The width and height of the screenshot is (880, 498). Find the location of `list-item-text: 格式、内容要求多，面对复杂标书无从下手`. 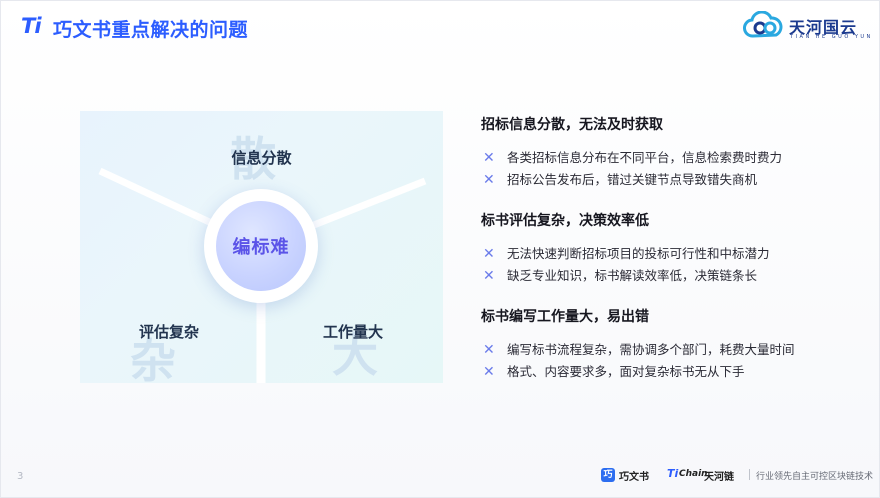

list-item-text: 格式、内容要求多，面对复杂标书无从下手 is located at coordinates (626, 371).